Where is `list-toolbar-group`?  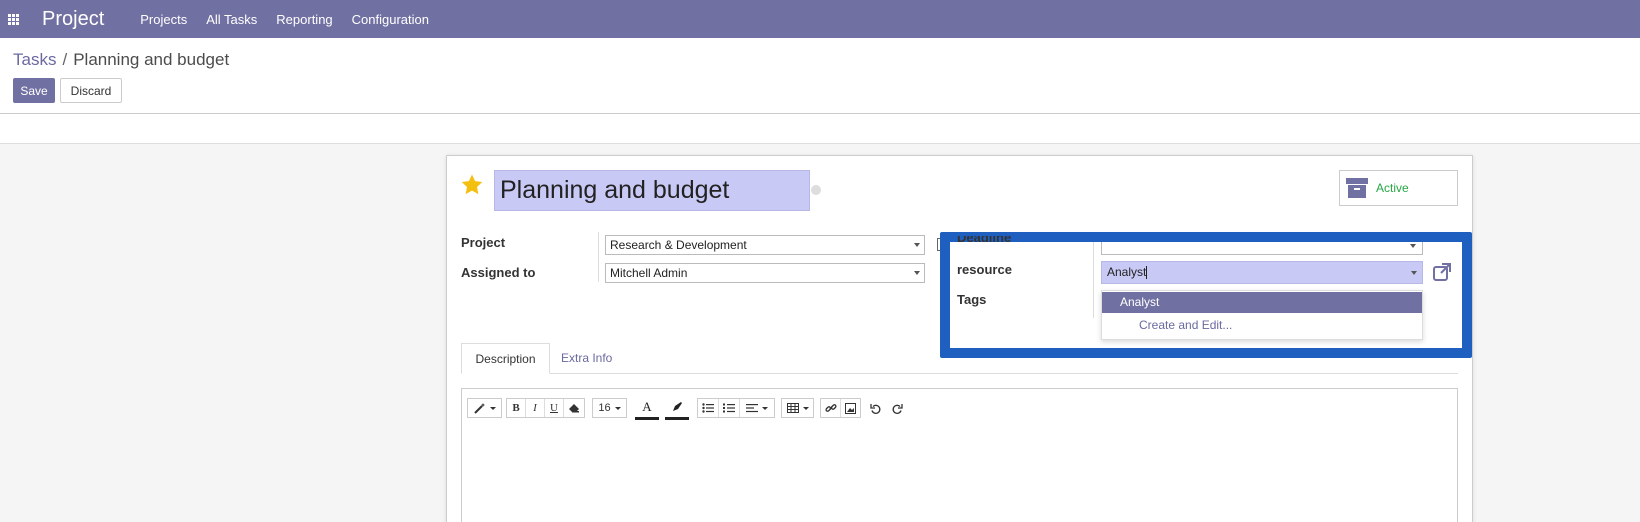 list-toolbar-group is located at coordinates (736, 408).